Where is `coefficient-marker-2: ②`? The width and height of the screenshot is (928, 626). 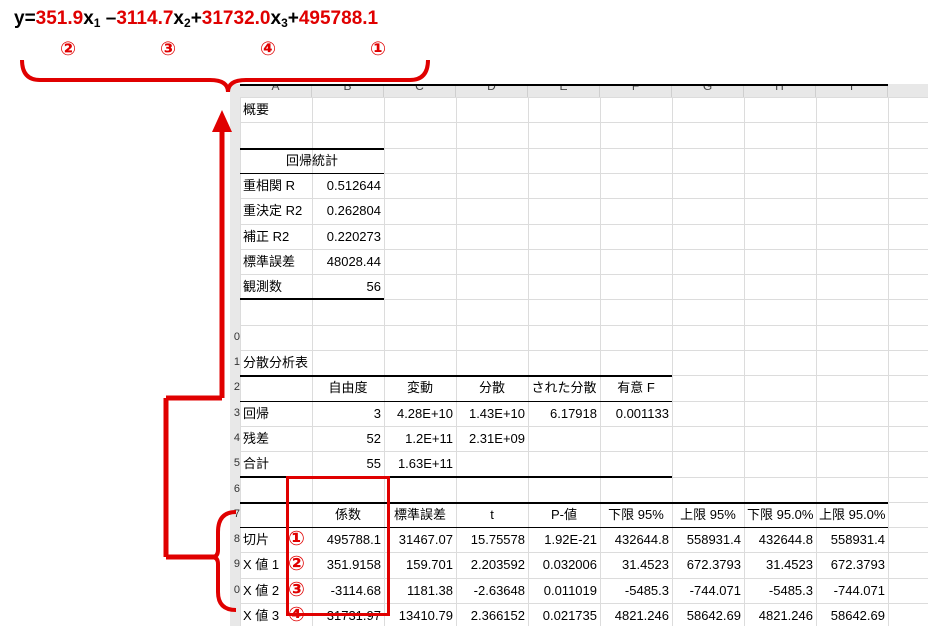
coefficient-marker-2: ② is located at coordinates (296, 563).